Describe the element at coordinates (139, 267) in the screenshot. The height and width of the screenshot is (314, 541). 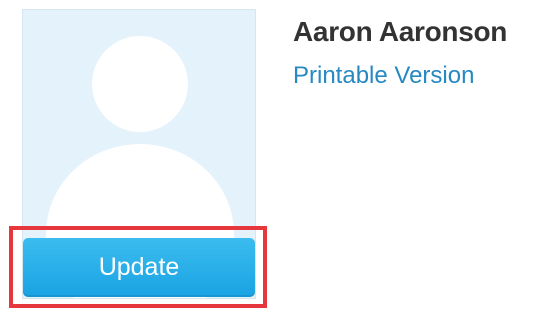
I see `update-button: Update` at that location.